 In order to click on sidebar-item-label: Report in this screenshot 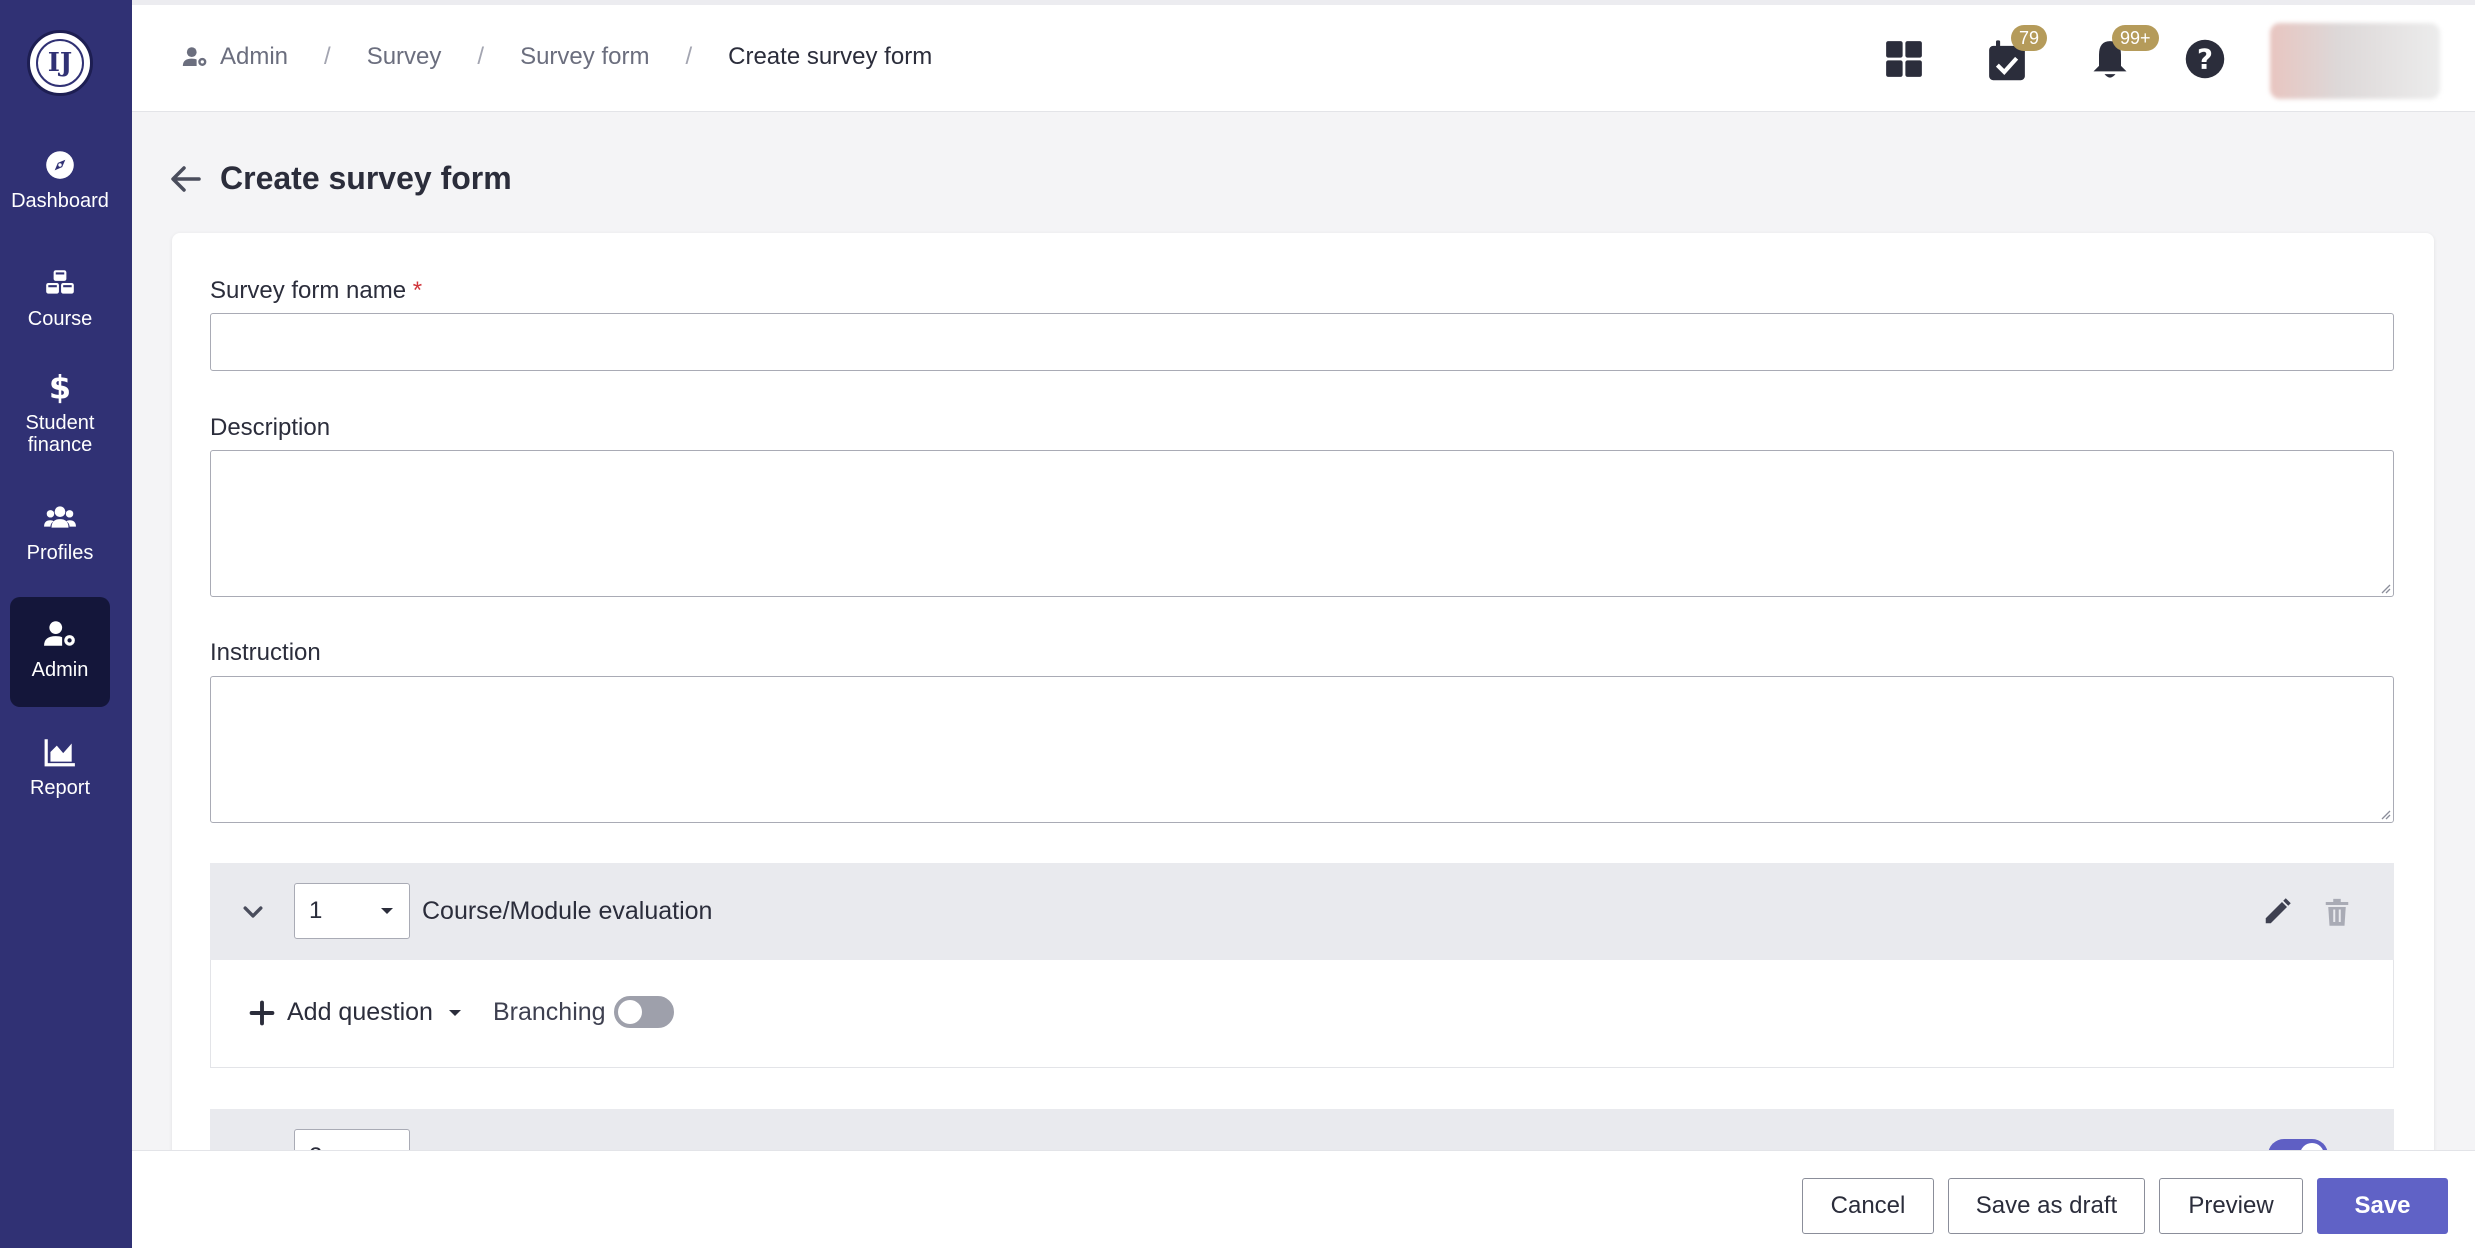, I will do `click(60, 788)`.